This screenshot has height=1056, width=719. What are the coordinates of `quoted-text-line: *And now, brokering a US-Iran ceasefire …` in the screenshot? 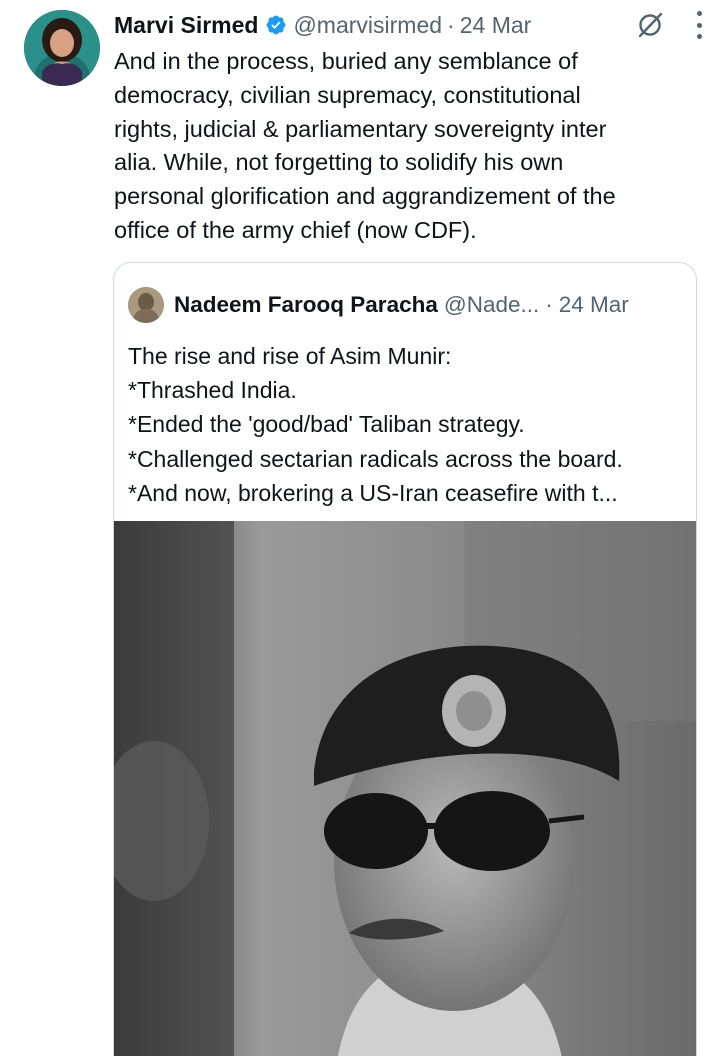 It's located at (373, 492).